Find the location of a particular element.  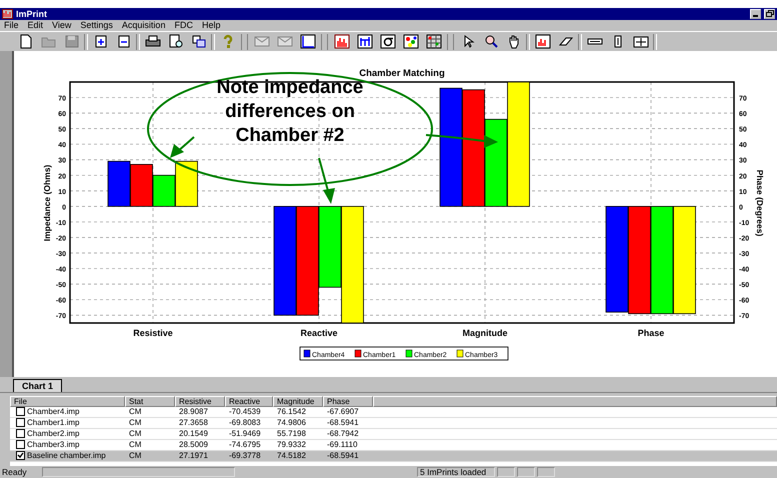

restore-button is located at coordinates (769, 13).